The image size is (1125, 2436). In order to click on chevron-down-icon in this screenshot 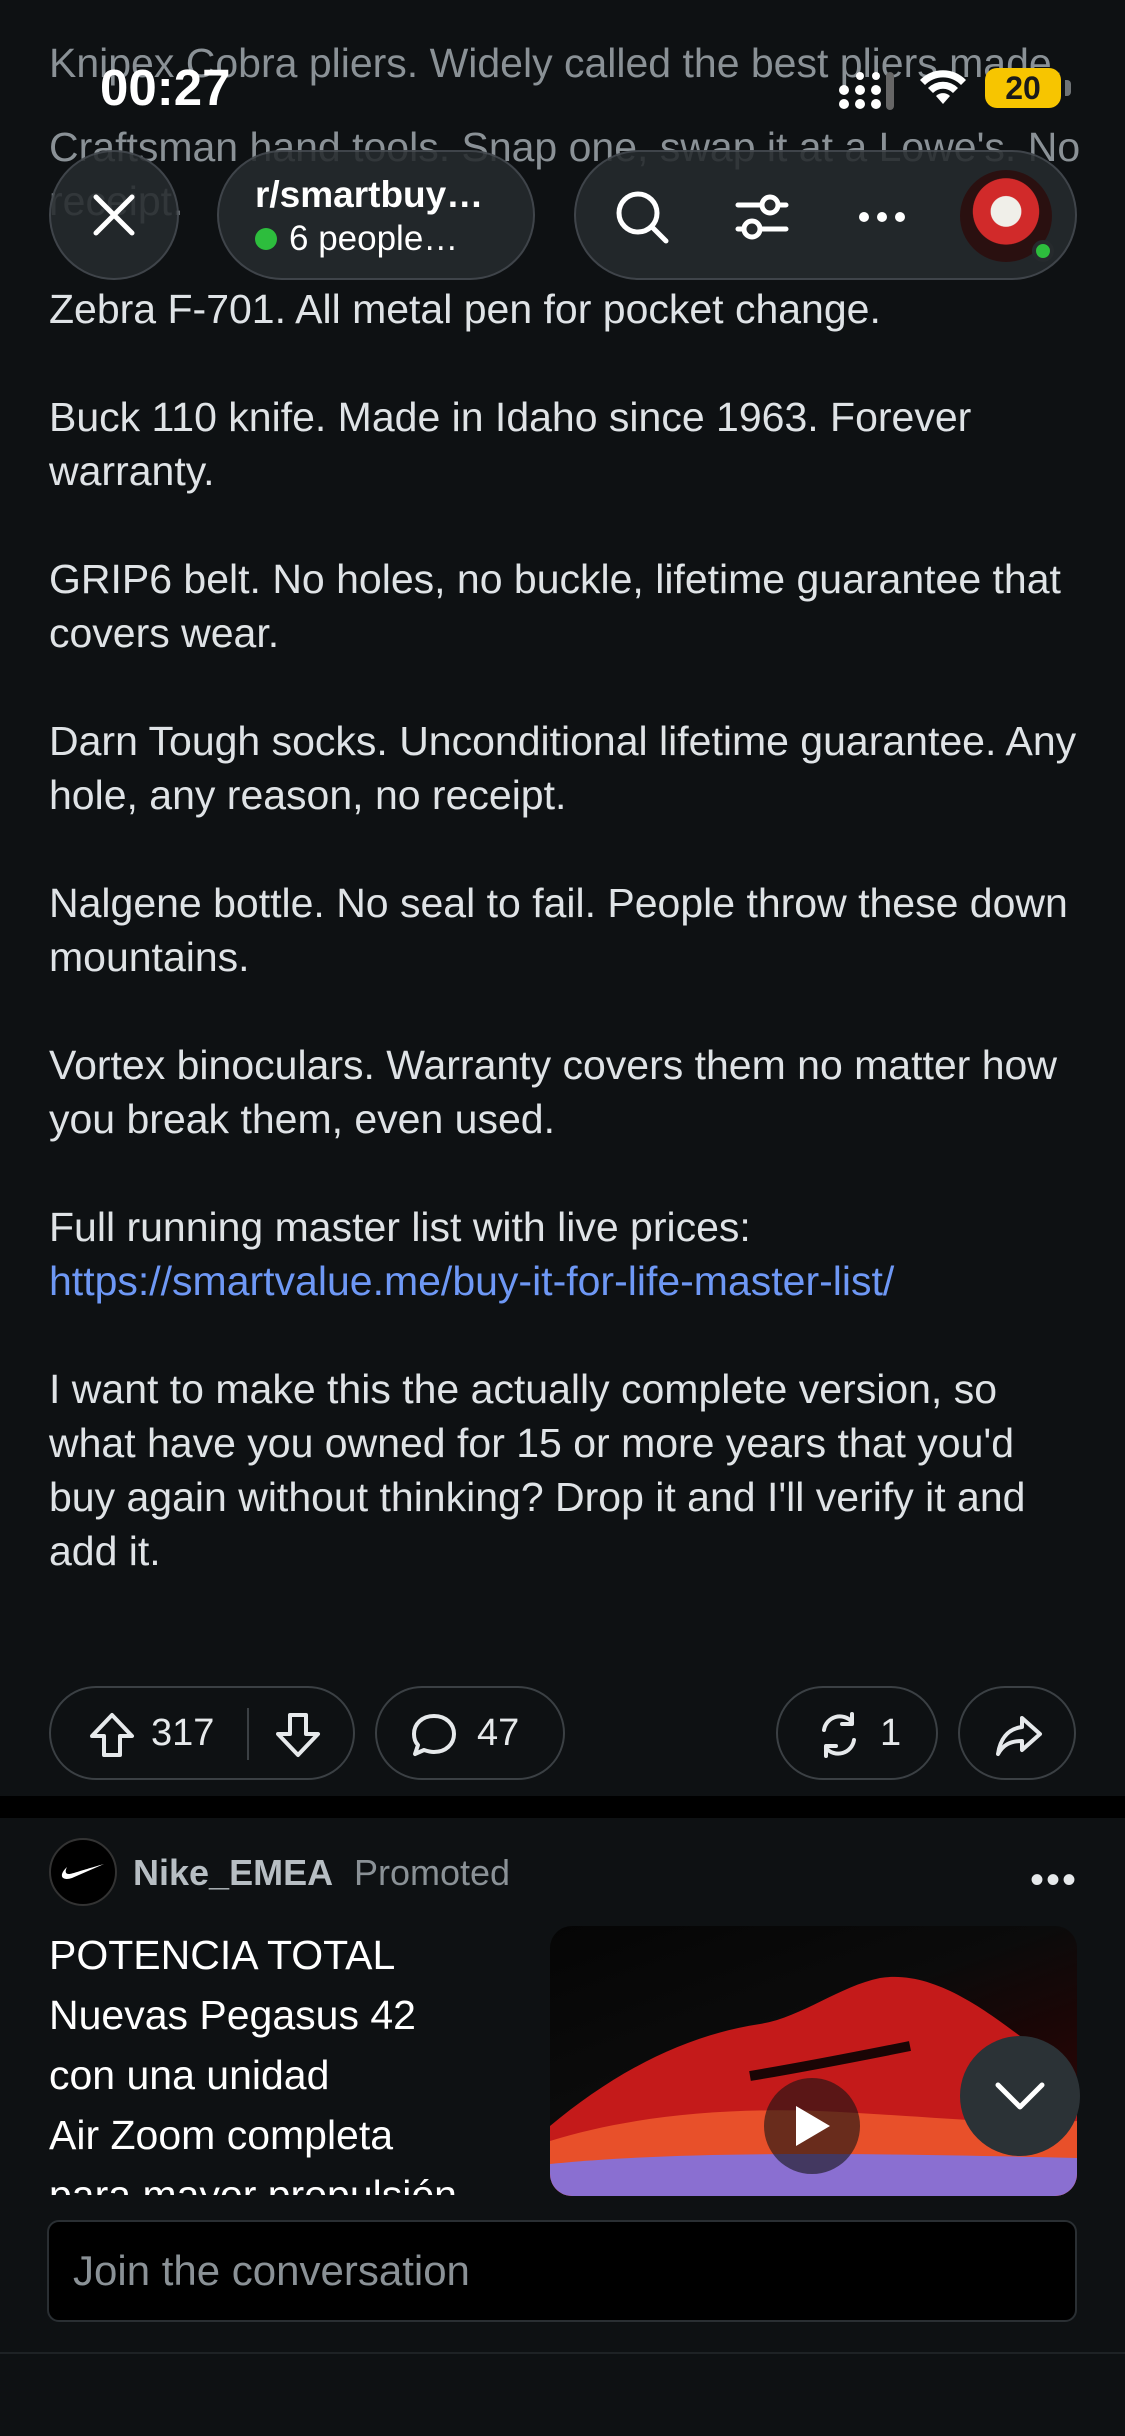, I will do `click(1020, 2096)`.